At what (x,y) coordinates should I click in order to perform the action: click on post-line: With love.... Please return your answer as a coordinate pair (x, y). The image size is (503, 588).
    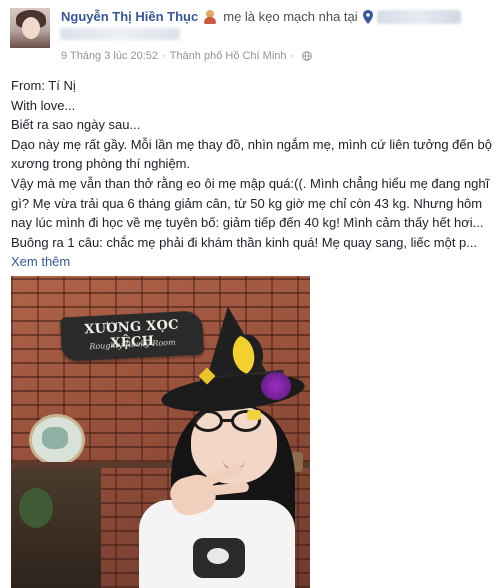
    Looking at the image, I should click on (43, 105).